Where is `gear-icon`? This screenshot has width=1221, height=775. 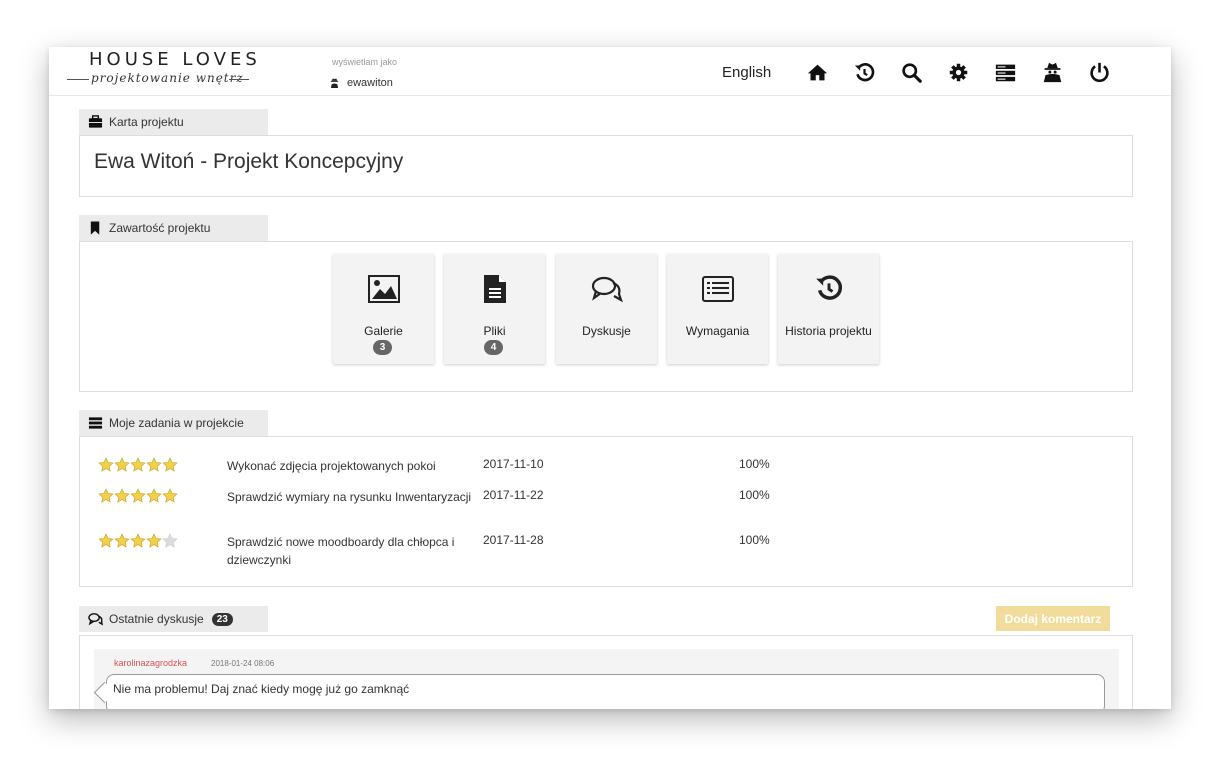 gear-icon is located at coordinates (958, 72).